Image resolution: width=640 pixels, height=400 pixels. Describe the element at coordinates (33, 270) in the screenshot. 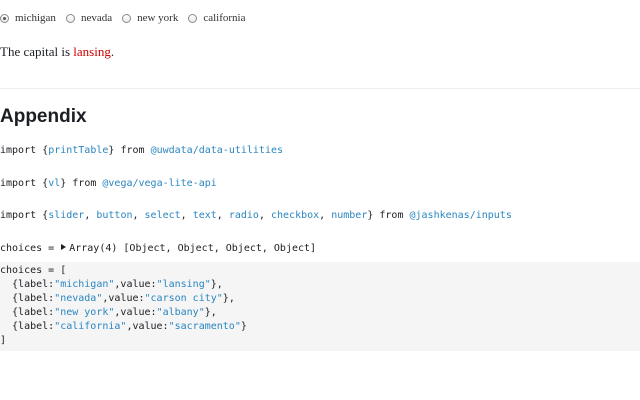

I see `code-line-open: choices = [` at that location.